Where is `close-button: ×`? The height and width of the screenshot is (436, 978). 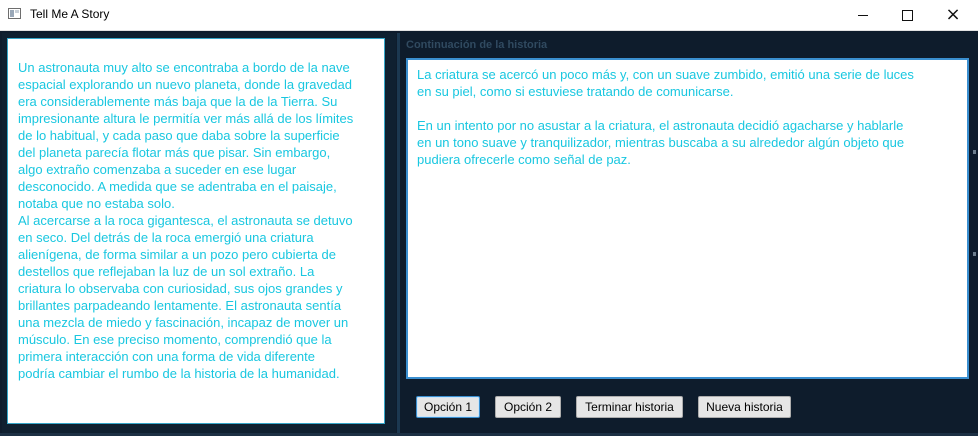
close-button: × is located at coordinates (953, 15).